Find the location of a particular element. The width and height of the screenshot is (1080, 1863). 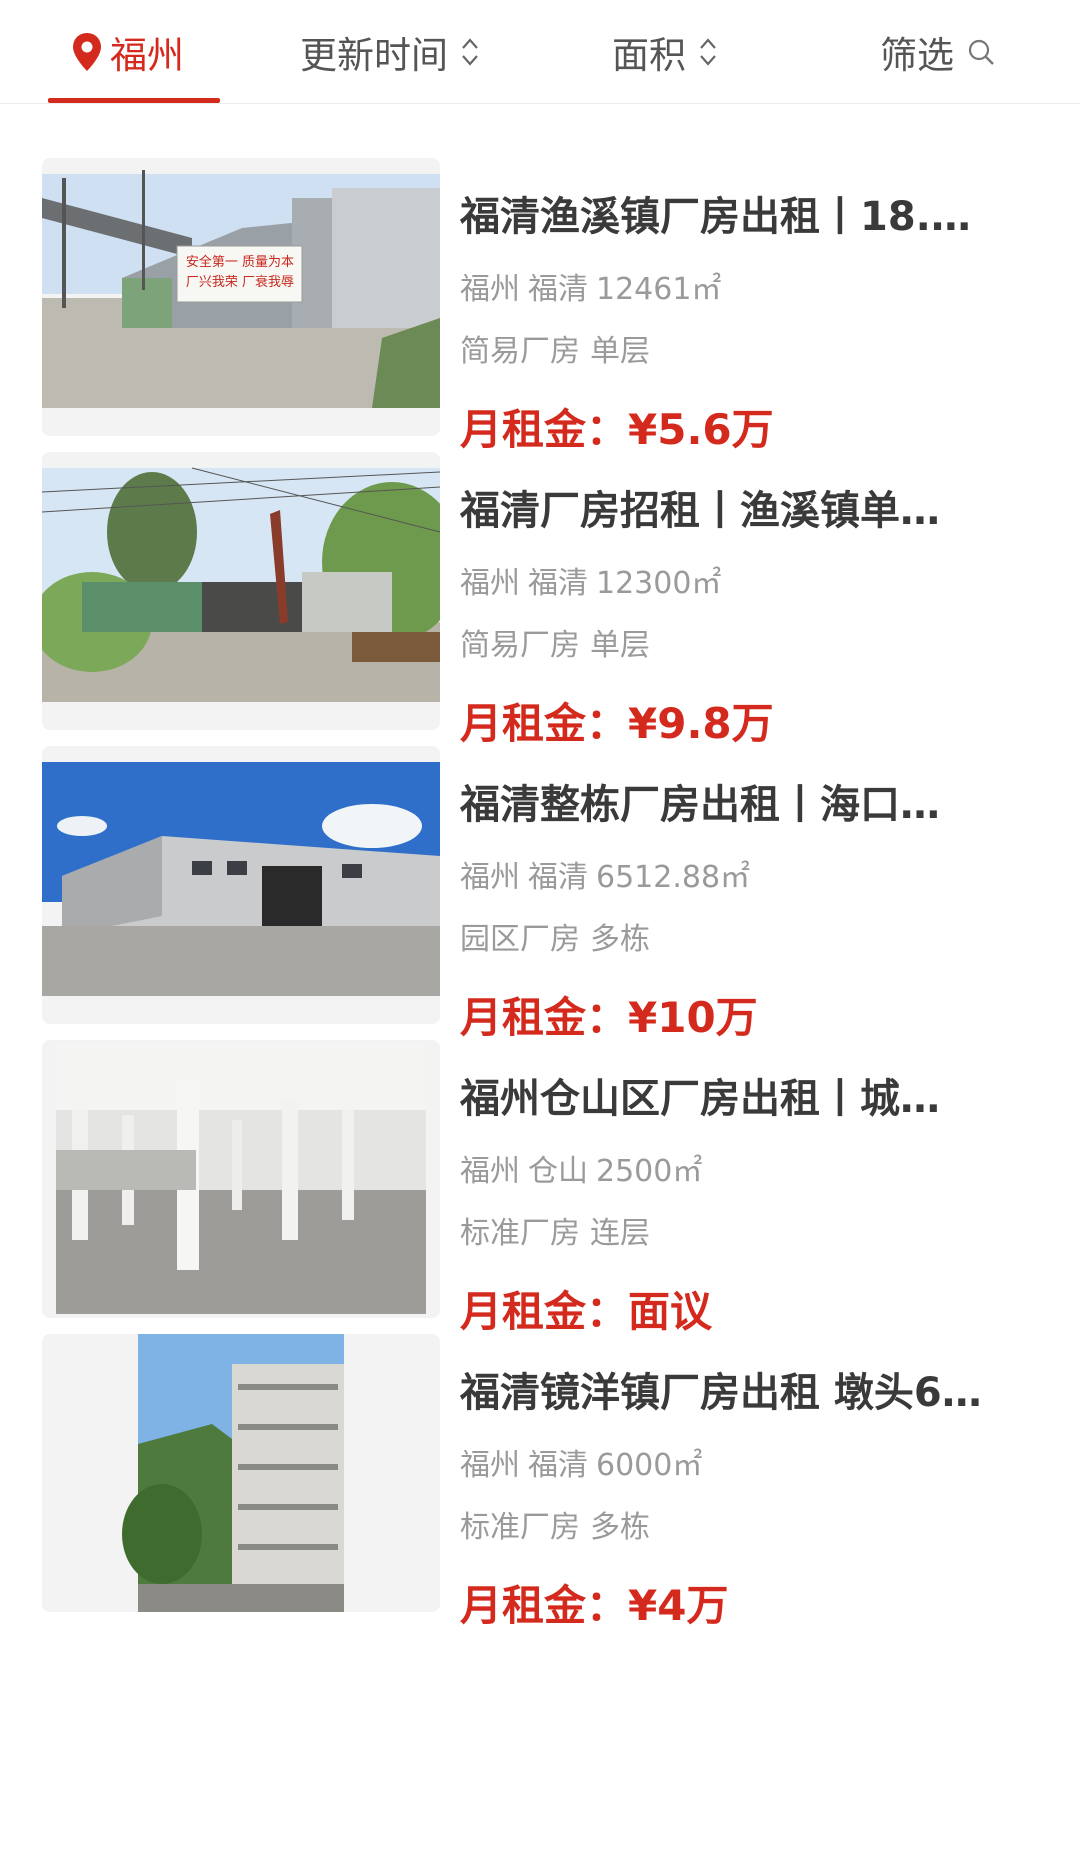

sort-area-label: 面积 is located at coordinates (649, 55).